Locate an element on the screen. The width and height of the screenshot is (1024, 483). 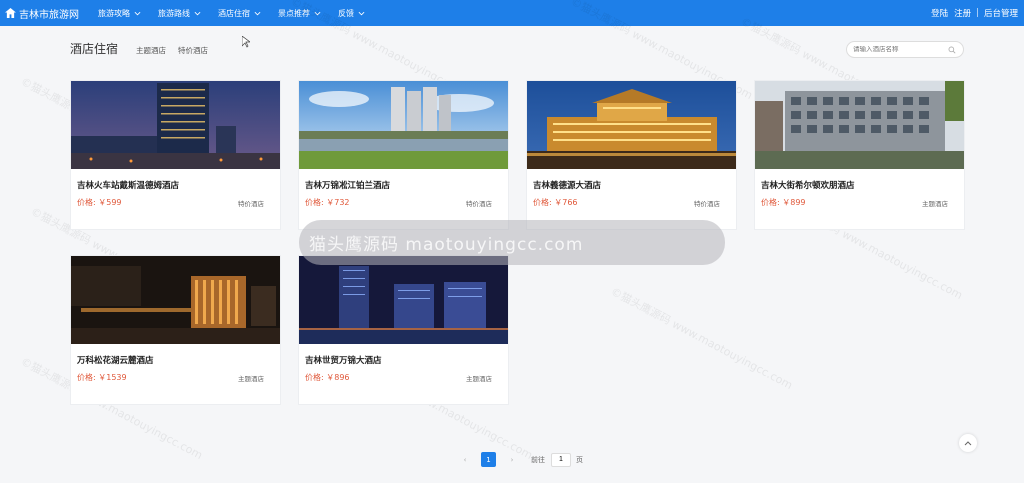
tab-theme-hotels: 主题酒店 is located at coordinates (151, 50).